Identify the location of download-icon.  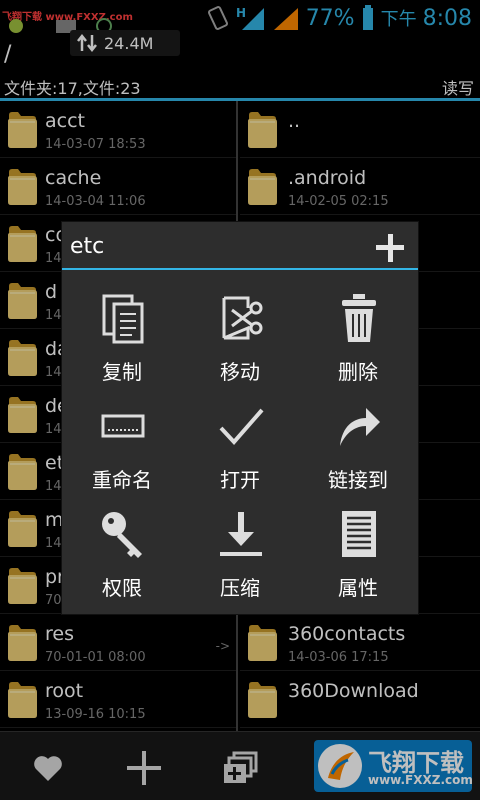
(241, 534).